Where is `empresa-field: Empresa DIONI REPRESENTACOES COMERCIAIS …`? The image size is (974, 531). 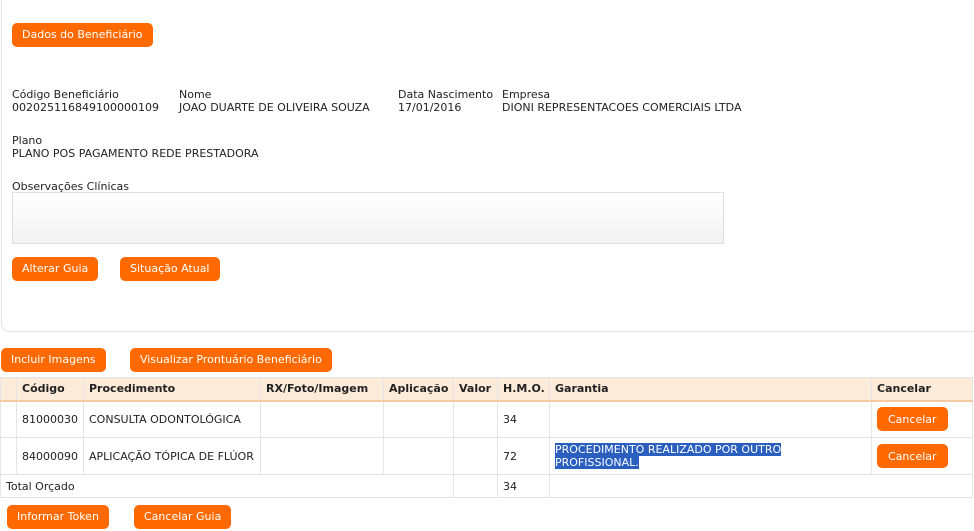
empresa-field: Empresa DIONI REPRESENTACOES COMERCIAIS … is located at coordinates (621, 101).